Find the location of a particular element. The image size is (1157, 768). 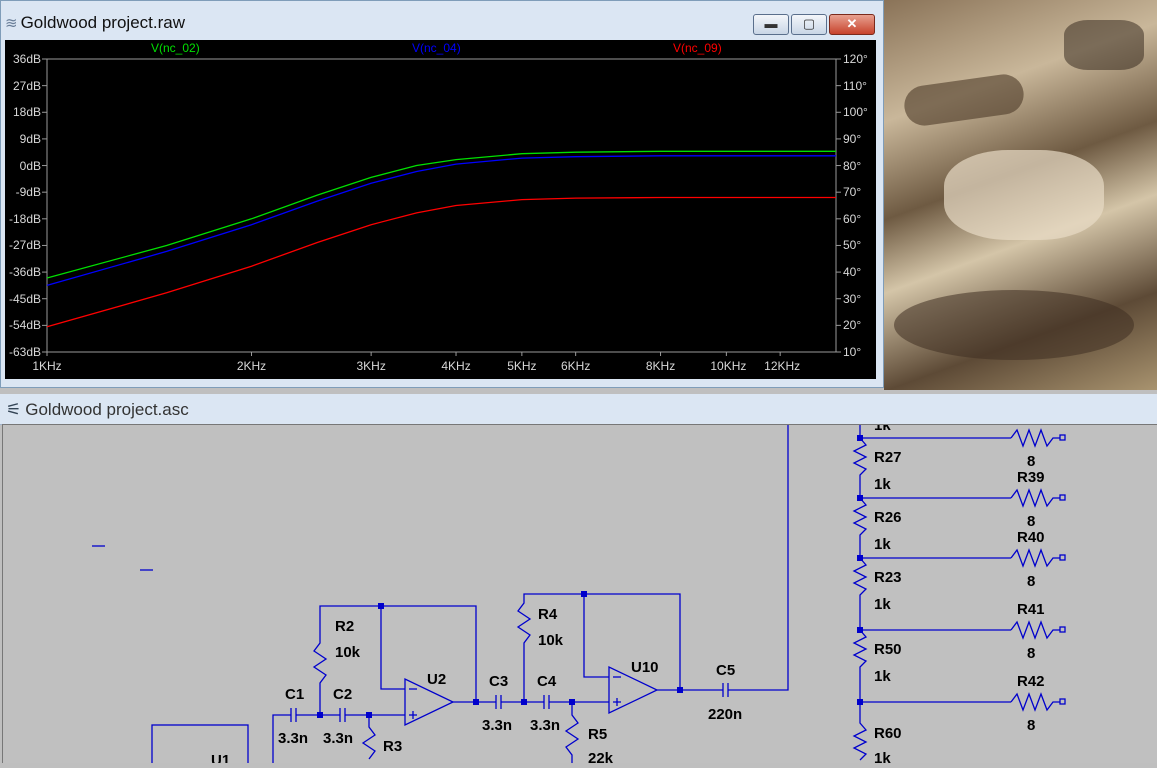

r2-value: 10k is located at coordinates (348, 652).